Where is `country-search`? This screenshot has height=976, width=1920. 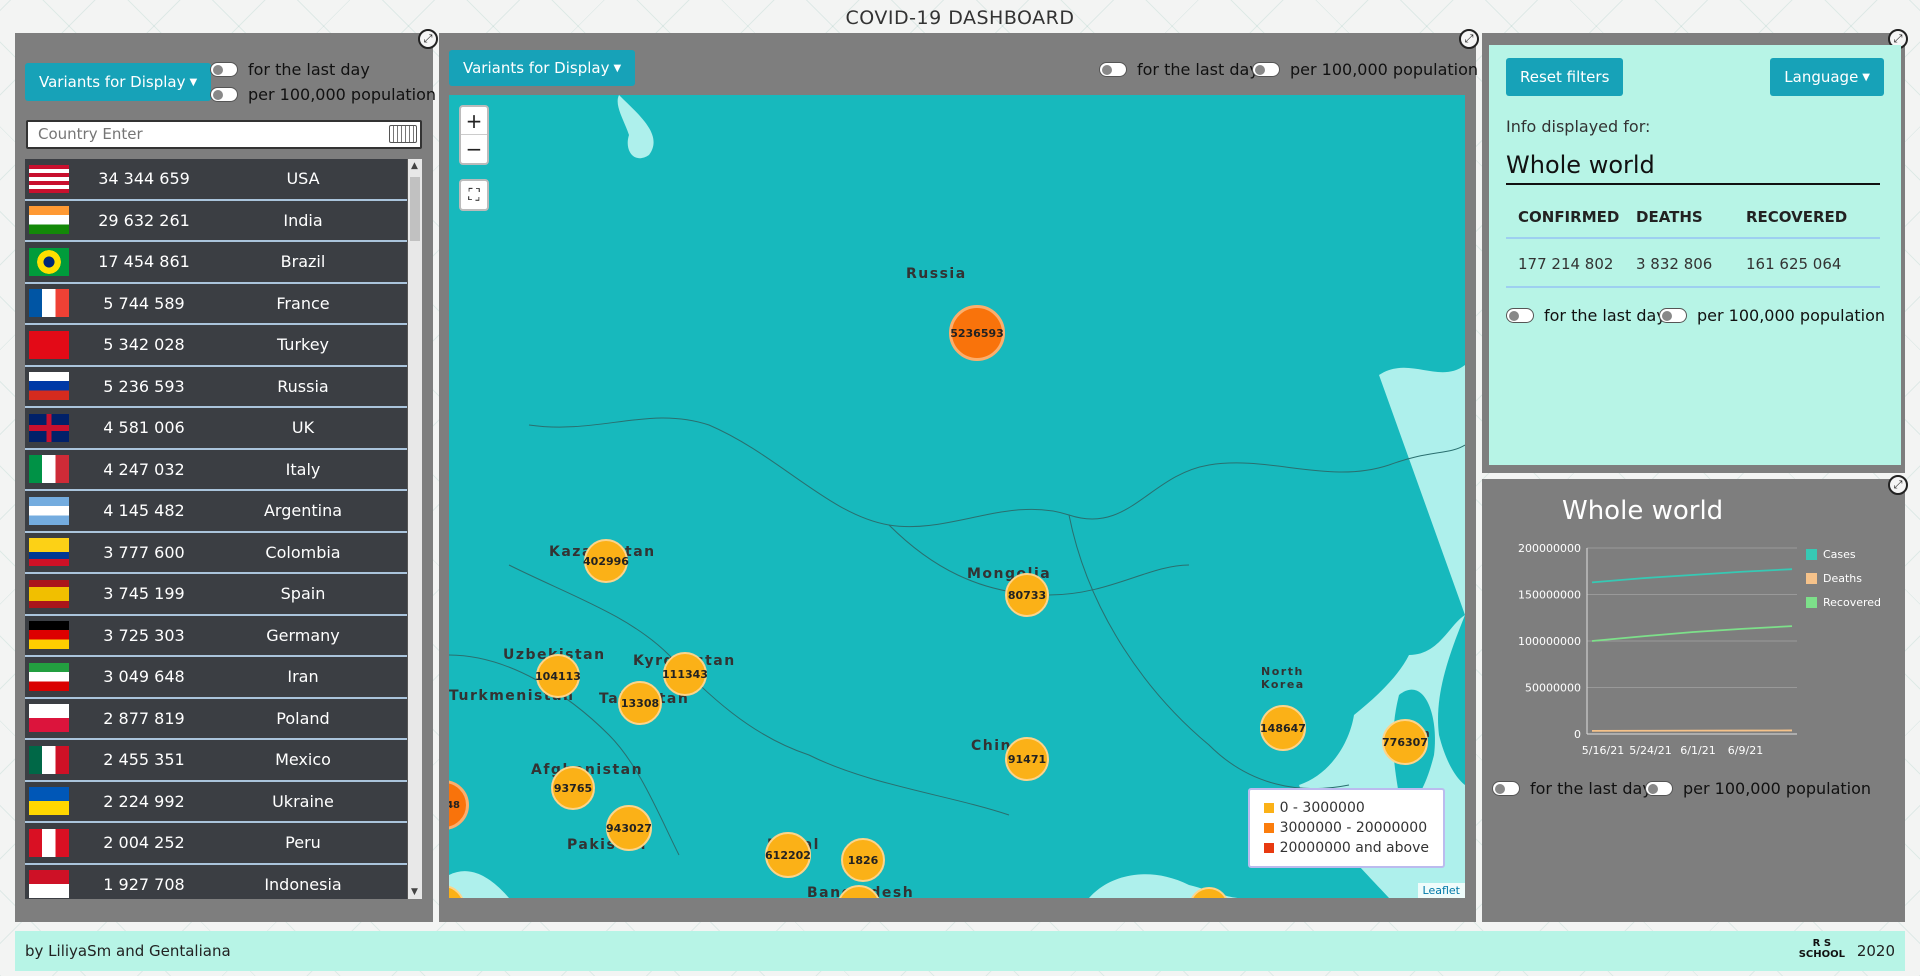
country-search is located at coordinates (224, 134).